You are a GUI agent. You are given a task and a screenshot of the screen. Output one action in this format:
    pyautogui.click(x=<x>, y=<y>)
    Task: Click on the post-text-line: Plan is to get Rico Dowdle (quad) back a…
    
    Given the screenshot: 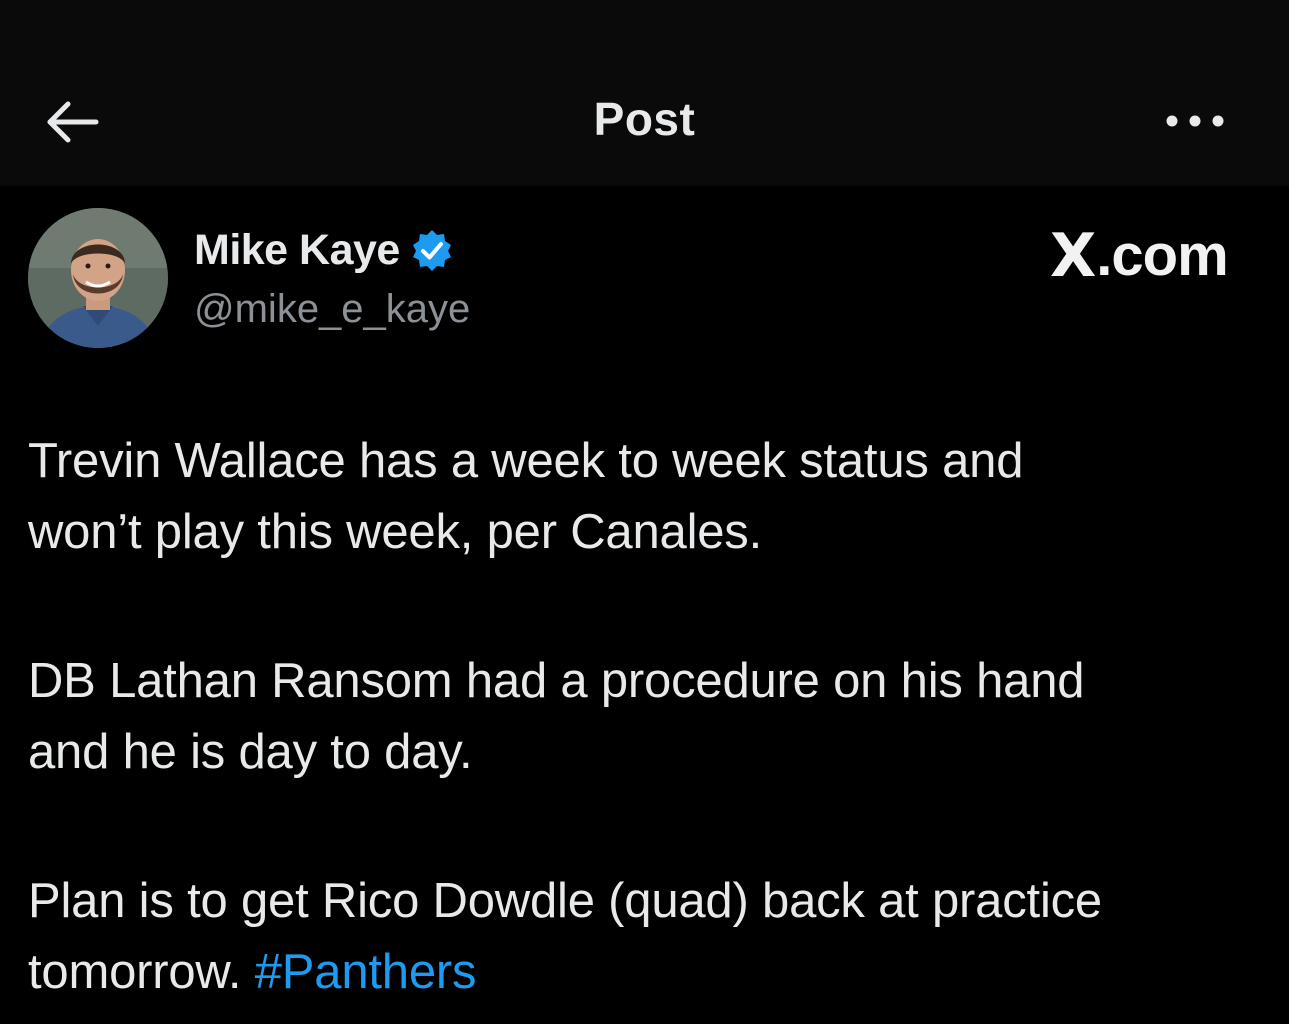 What is the action you would take?
    pyautogui.click(x=565, y=901)
    